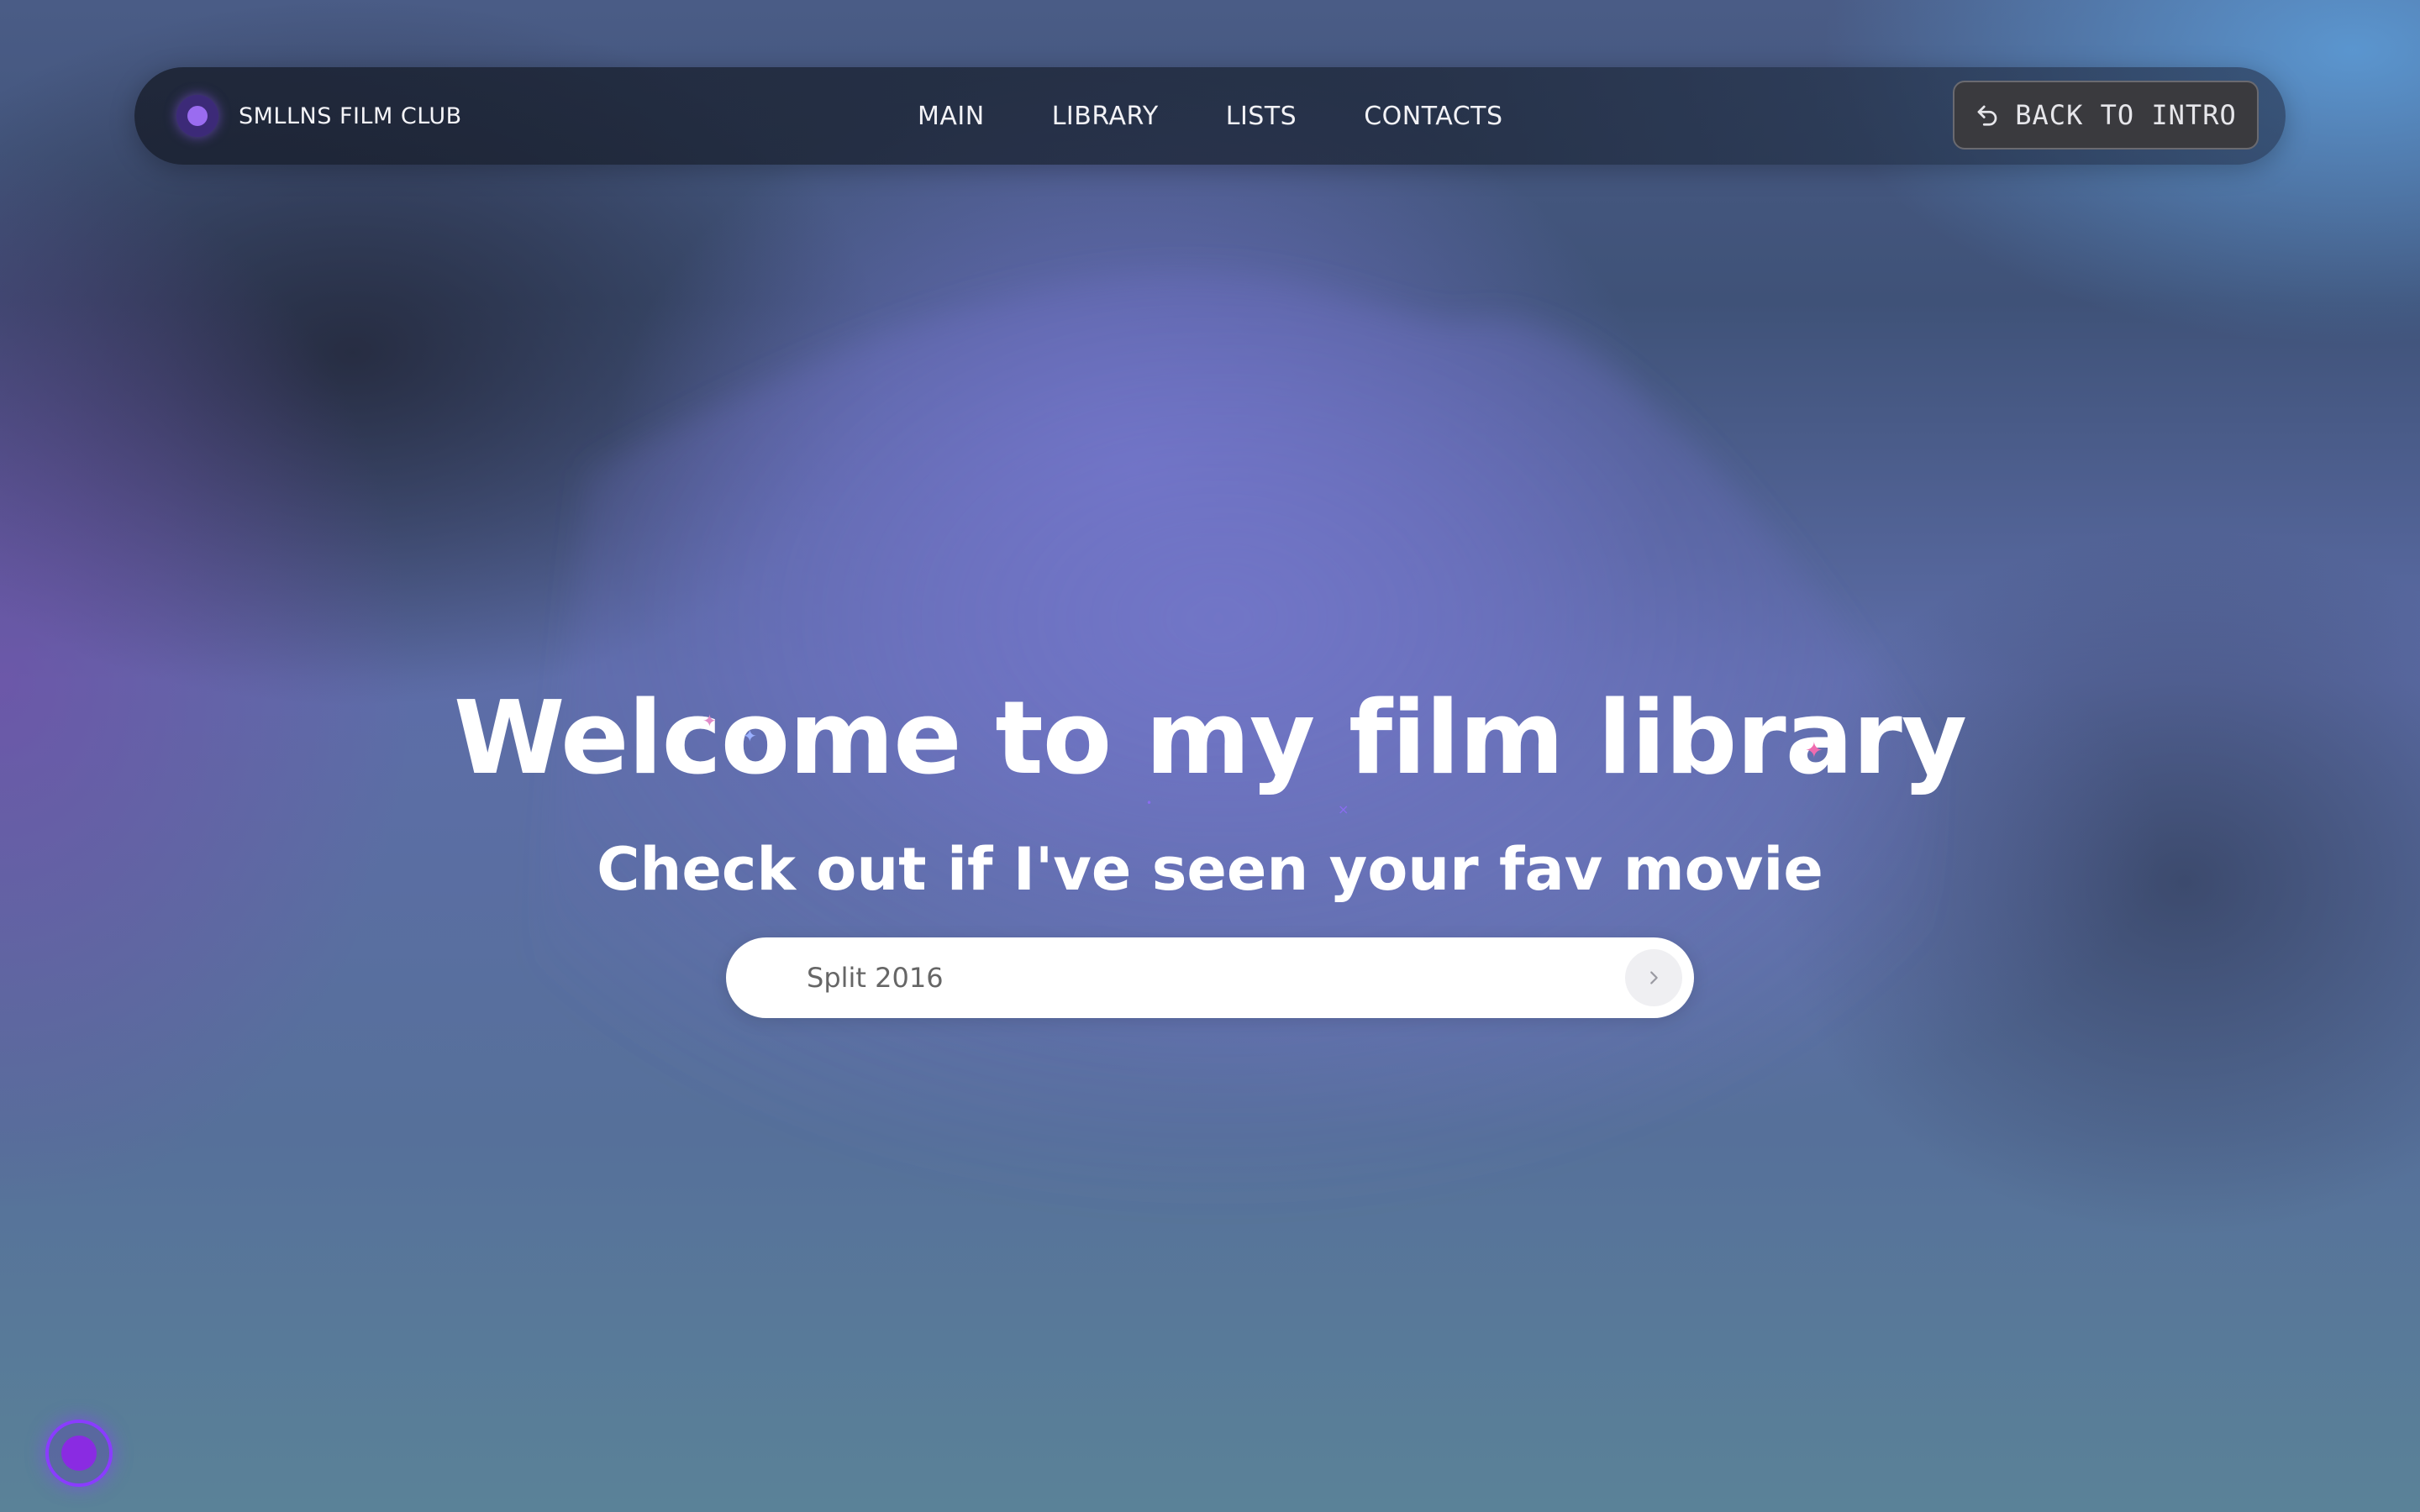 This screenshot has width=2420, height=1512. Describe the element at coordinates (1149, 803) in the screenshot. I see `sparkle-icon: •` at that location.